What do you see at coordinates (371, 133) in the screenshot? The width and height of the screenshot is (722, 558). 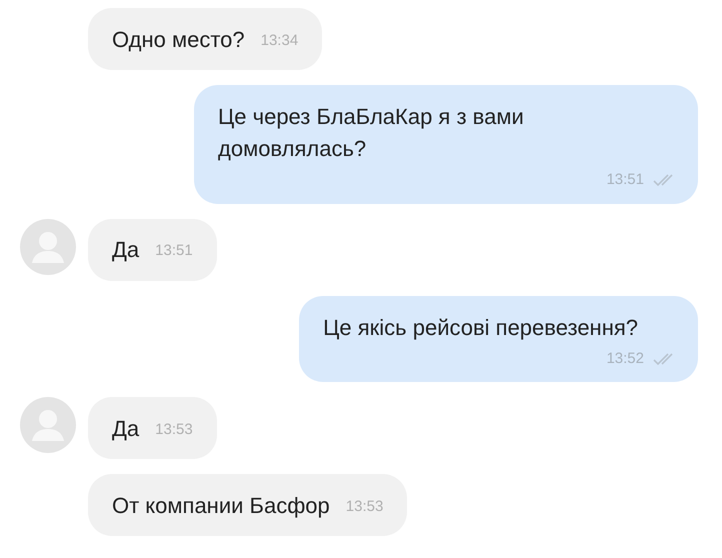 I see `message-text: Це через БлаБлаКар я з вами домовлялась?` at bounding box center [371, 133].